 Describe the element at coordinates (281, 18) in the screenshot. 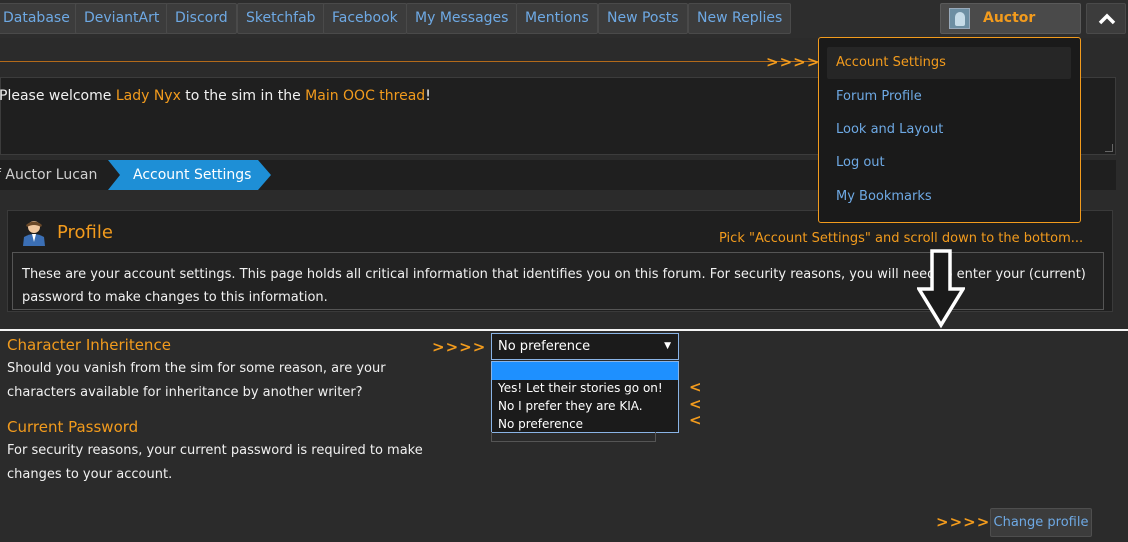

I see `nav-sketchfab: Sketchfab` at that location.